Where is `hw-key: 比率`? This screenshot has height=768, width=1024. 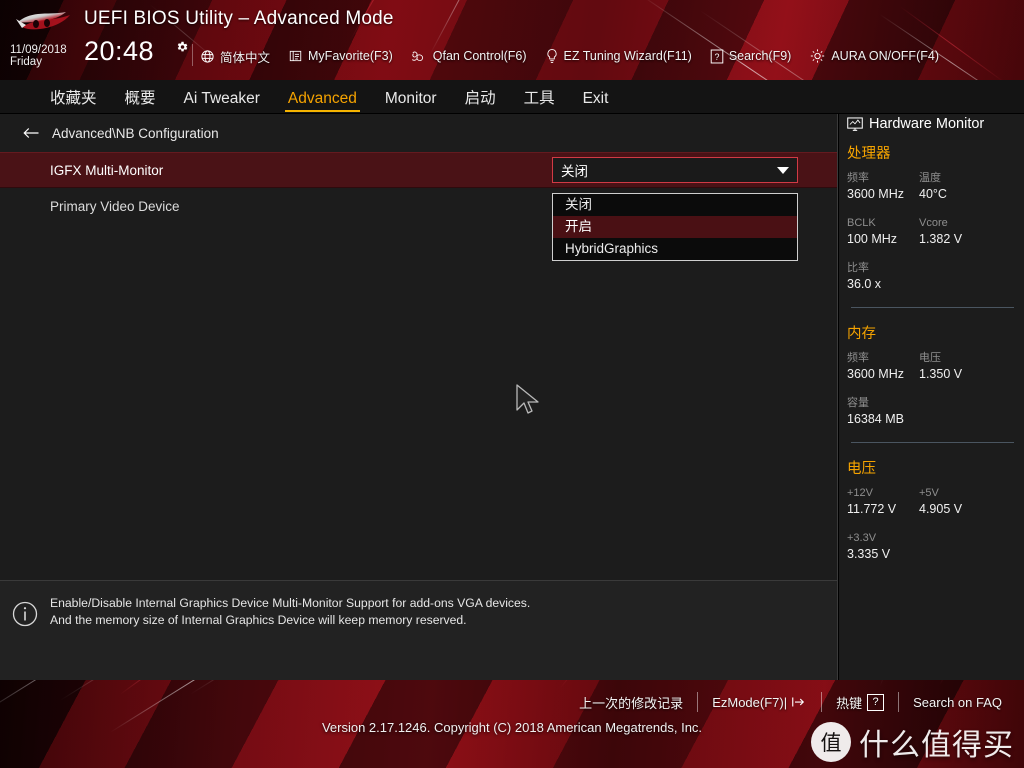 hw-key: 比率 is located at coordinates (858, 268).